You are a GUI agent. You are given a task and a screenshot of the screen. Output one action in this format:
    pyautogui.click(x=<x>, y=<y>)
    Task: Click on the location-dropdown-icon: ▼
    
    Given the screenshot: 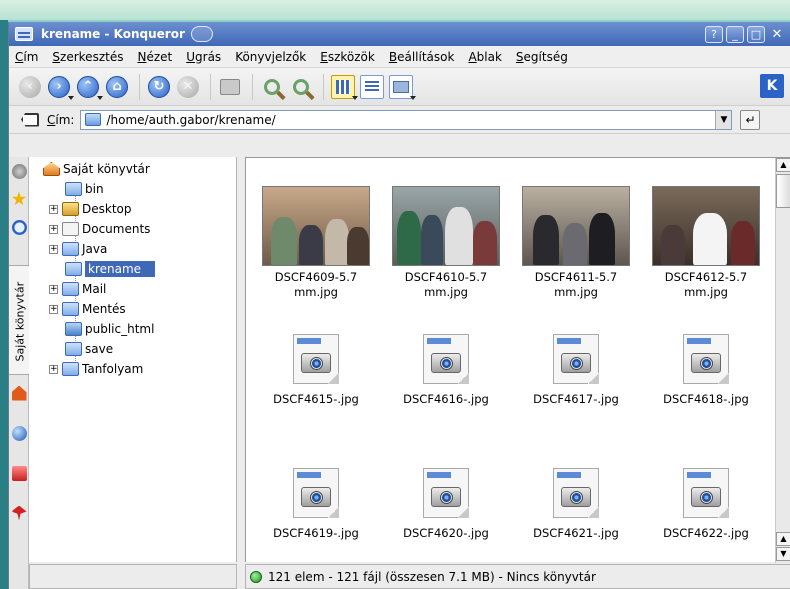 What is the action you would take?
    pyautogui.click(x=723, y=119)
    